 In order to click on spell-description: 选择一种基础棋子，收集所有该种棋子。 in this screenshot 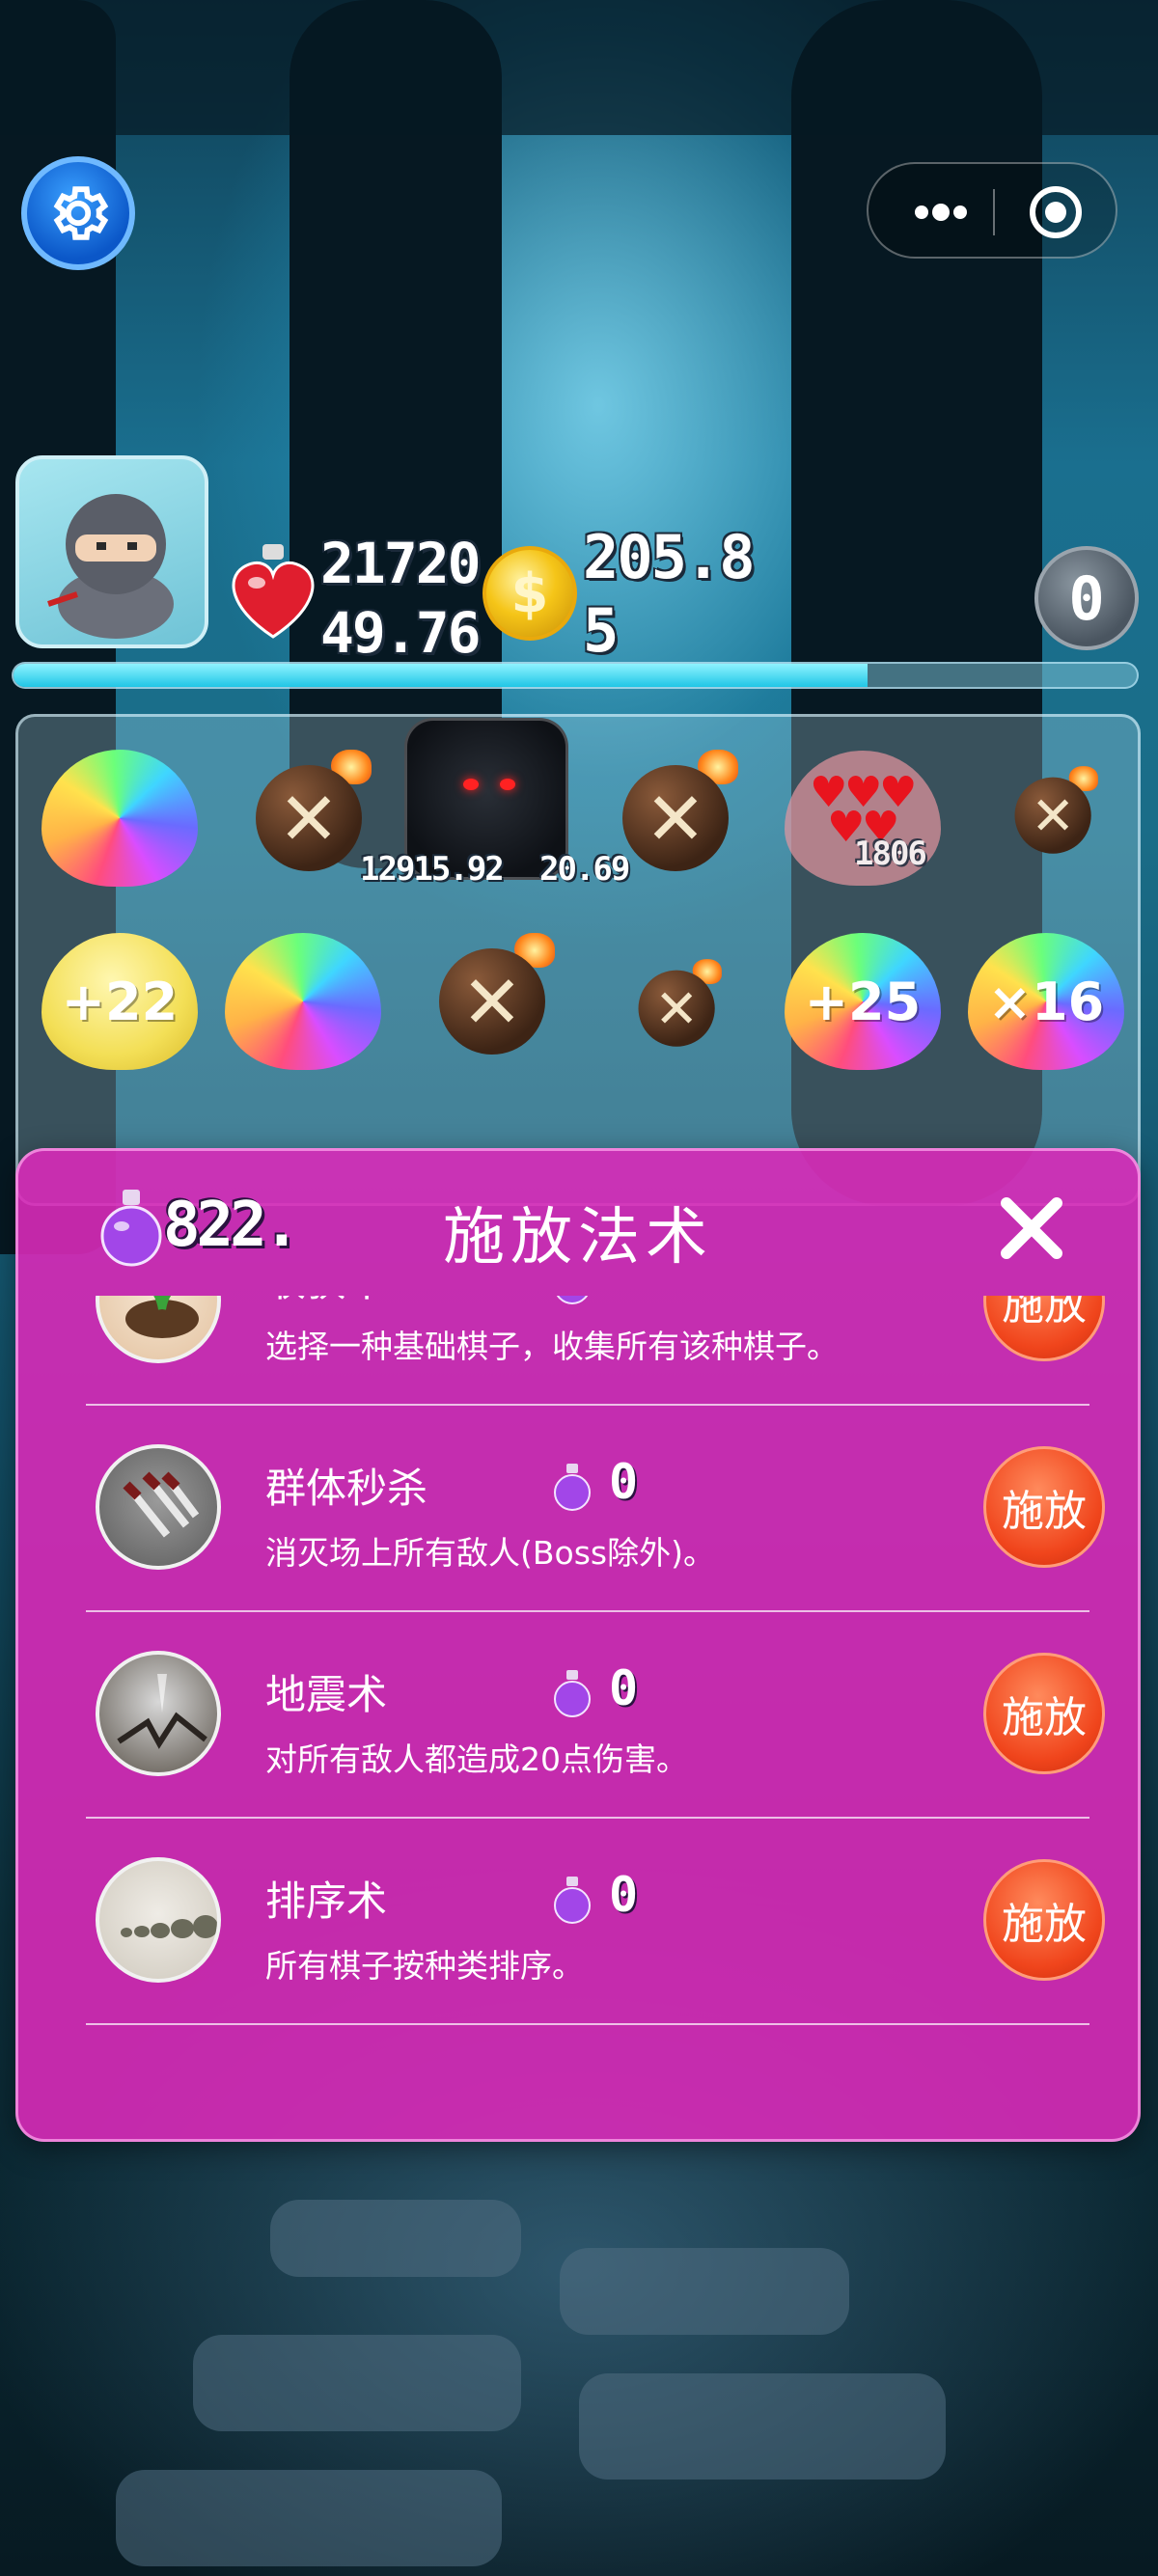, I will do `click(552, 1346)`.